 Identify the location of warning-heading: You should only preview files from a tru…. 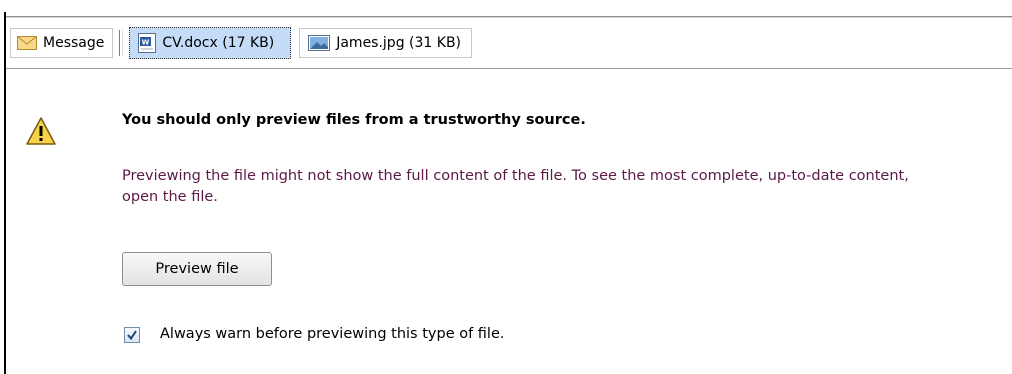
(354, 120).